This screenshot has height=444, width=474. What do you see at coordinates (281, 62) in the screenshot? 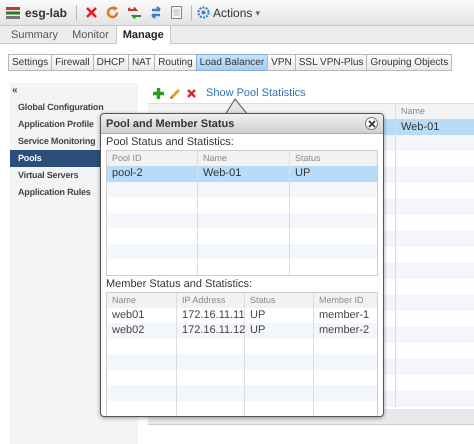
I see `subtab: VPN` at bounding box center [281, 62].